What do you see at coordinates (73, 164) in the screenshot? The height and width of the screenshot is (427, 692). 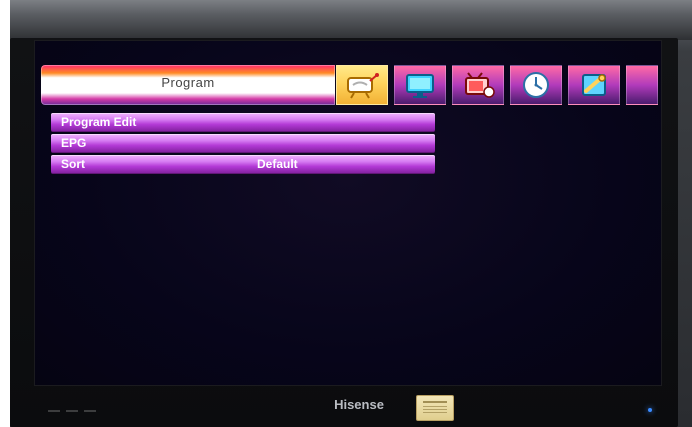 I see `menu-item-label: Sort` at bounding box center [73, 164].